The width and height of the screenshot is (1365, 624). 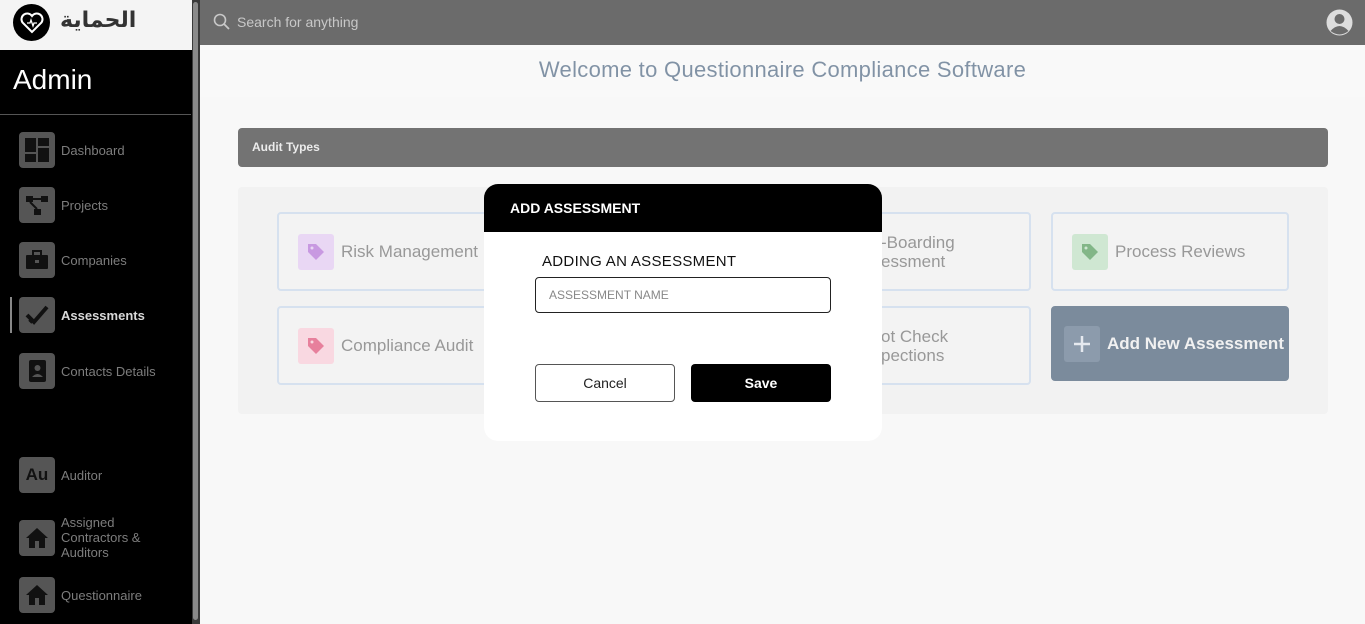 I want to click on sidebar-scrollbar, so click(x=196, y=312).